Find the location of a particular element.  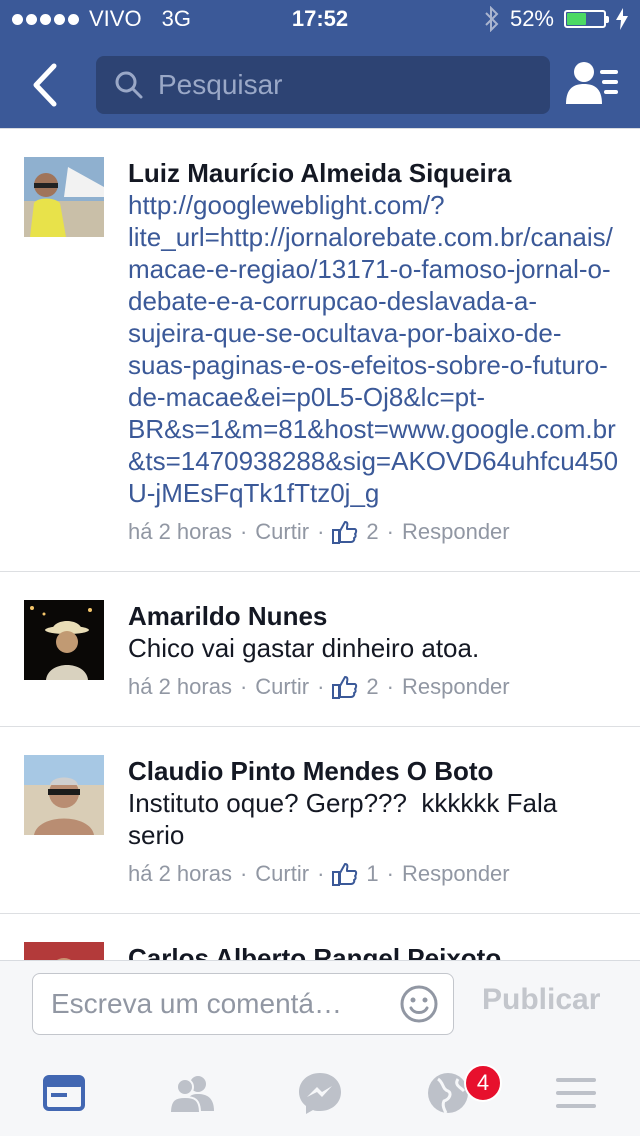

bluetooth-icon is located at coordinates (492, 19).